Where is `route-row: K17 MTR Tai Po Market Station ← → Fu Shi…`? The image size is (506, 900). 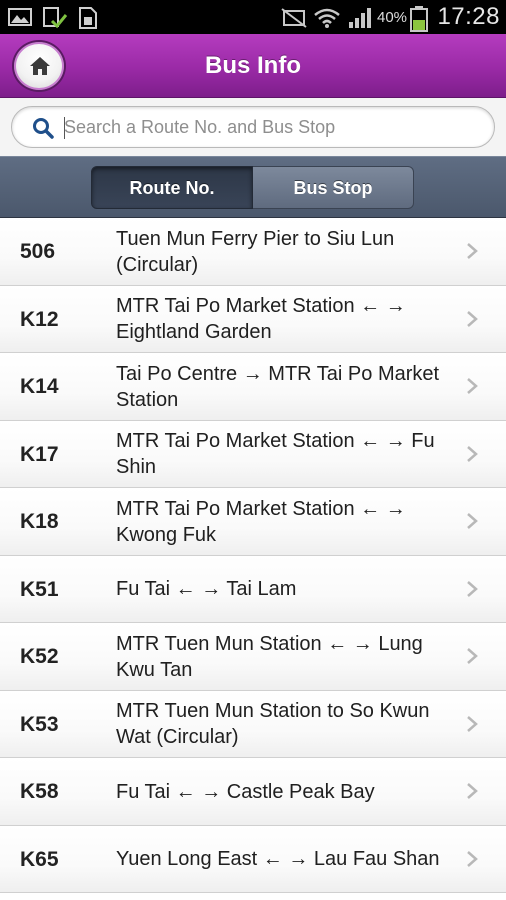
route-row: K17 MTR Tai Po Market Station ← → Fu Shi… is located at coordinates (253, 454).